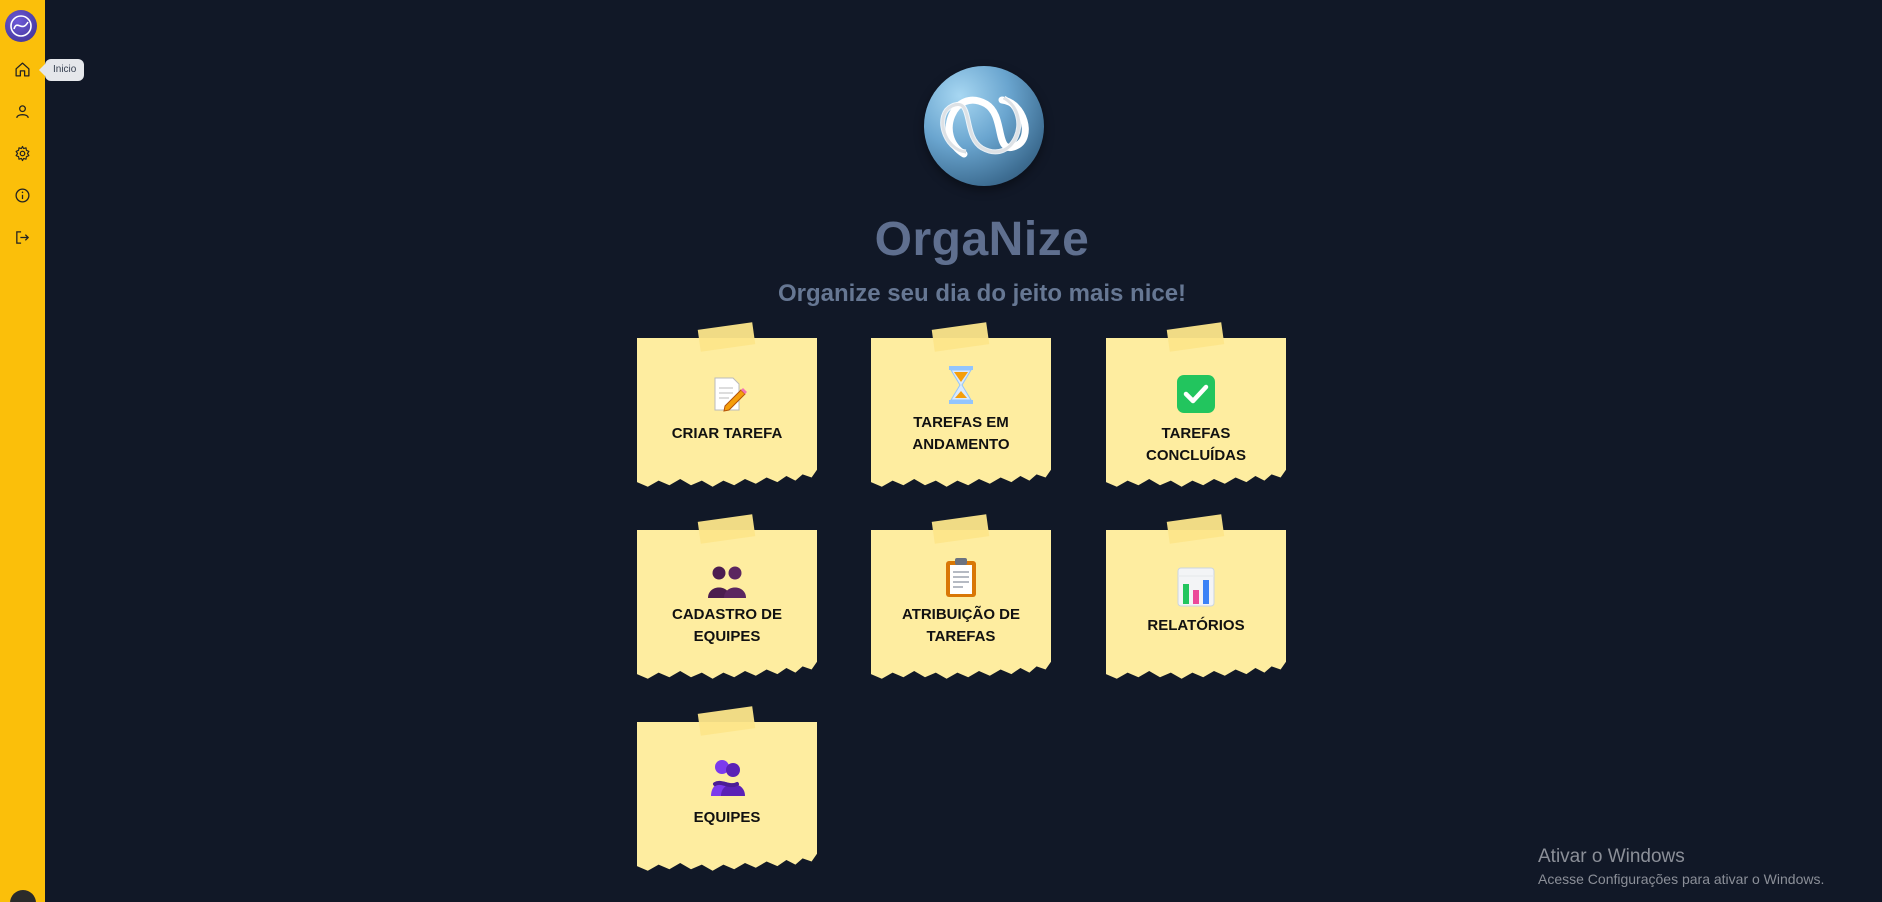  I want to click on hourglass-icon, so click(961, 385).